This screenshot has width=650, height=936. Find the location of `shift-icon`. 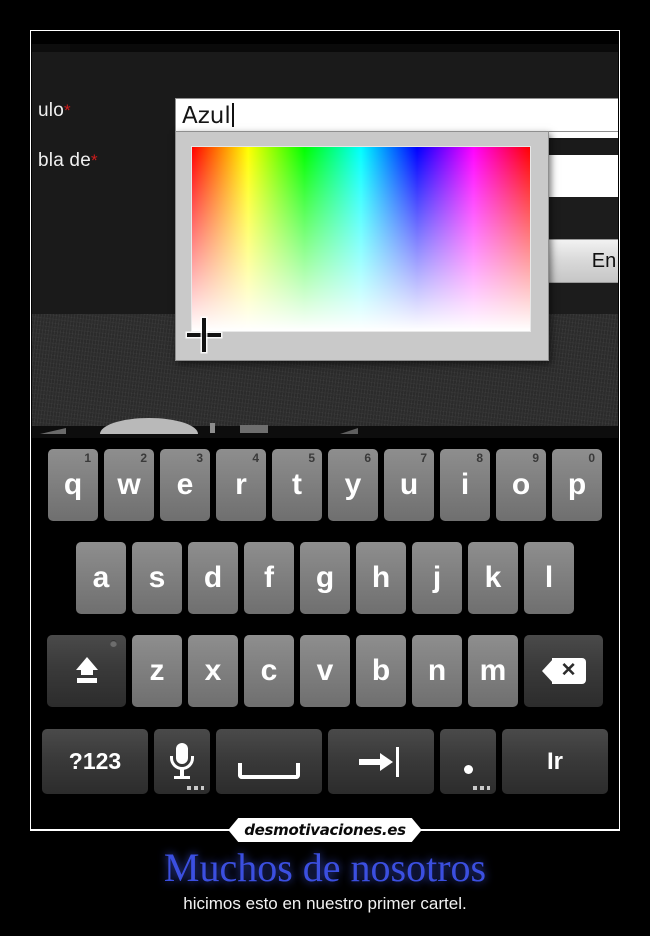

shift-icon is located at coordinates (87, 671).